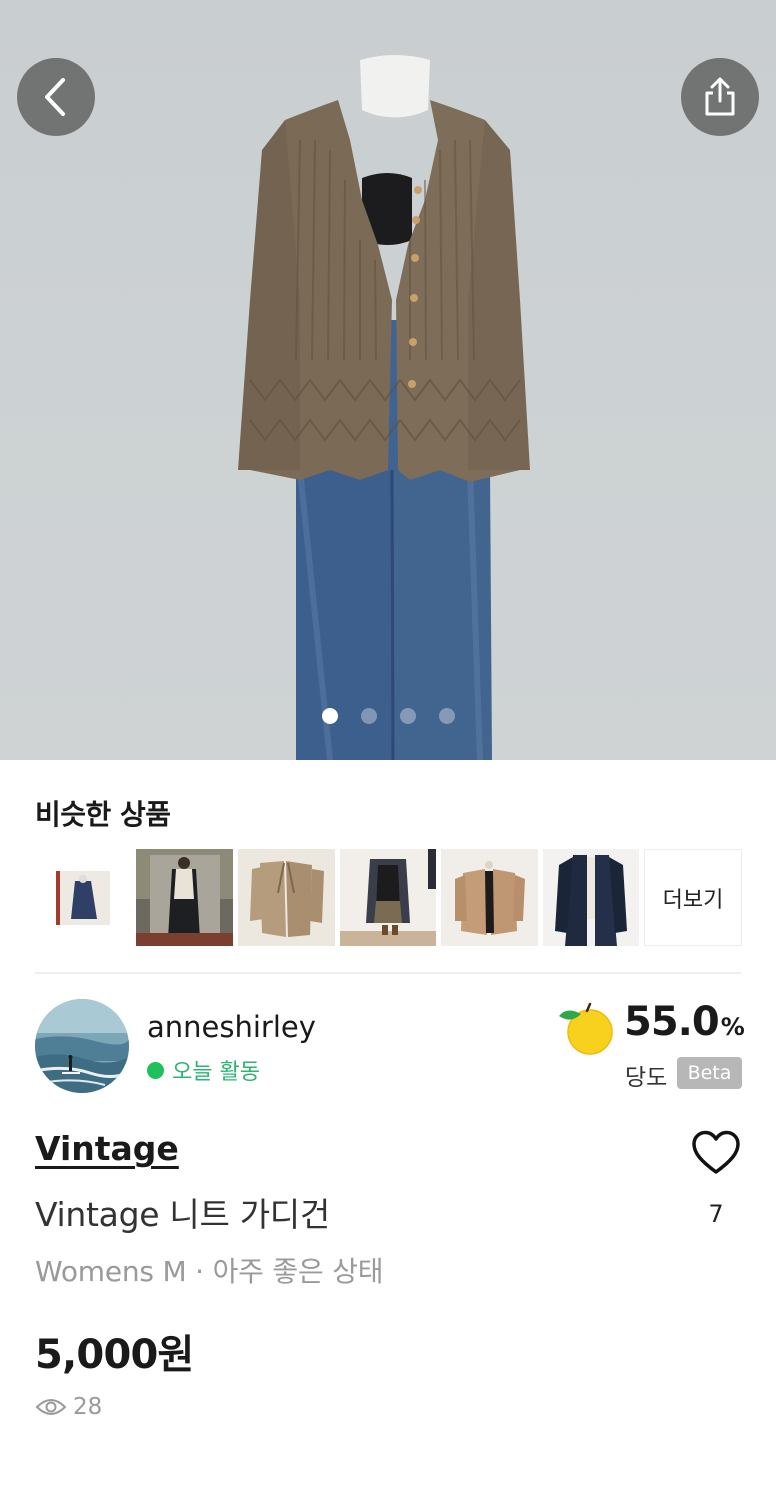 The image size is (776, 1500). I want to click on share-icon, so click(720, 96).